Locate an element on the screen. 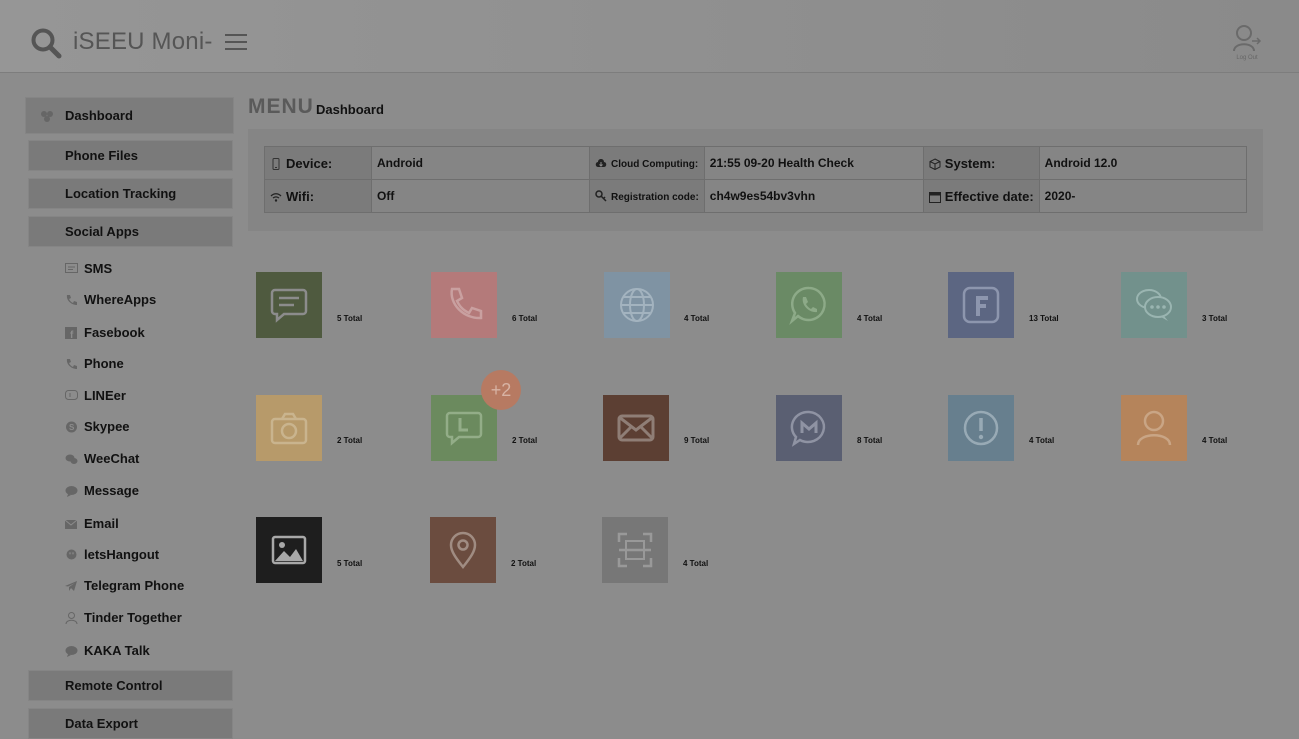  search-icon is located at coordinates (46, 43).